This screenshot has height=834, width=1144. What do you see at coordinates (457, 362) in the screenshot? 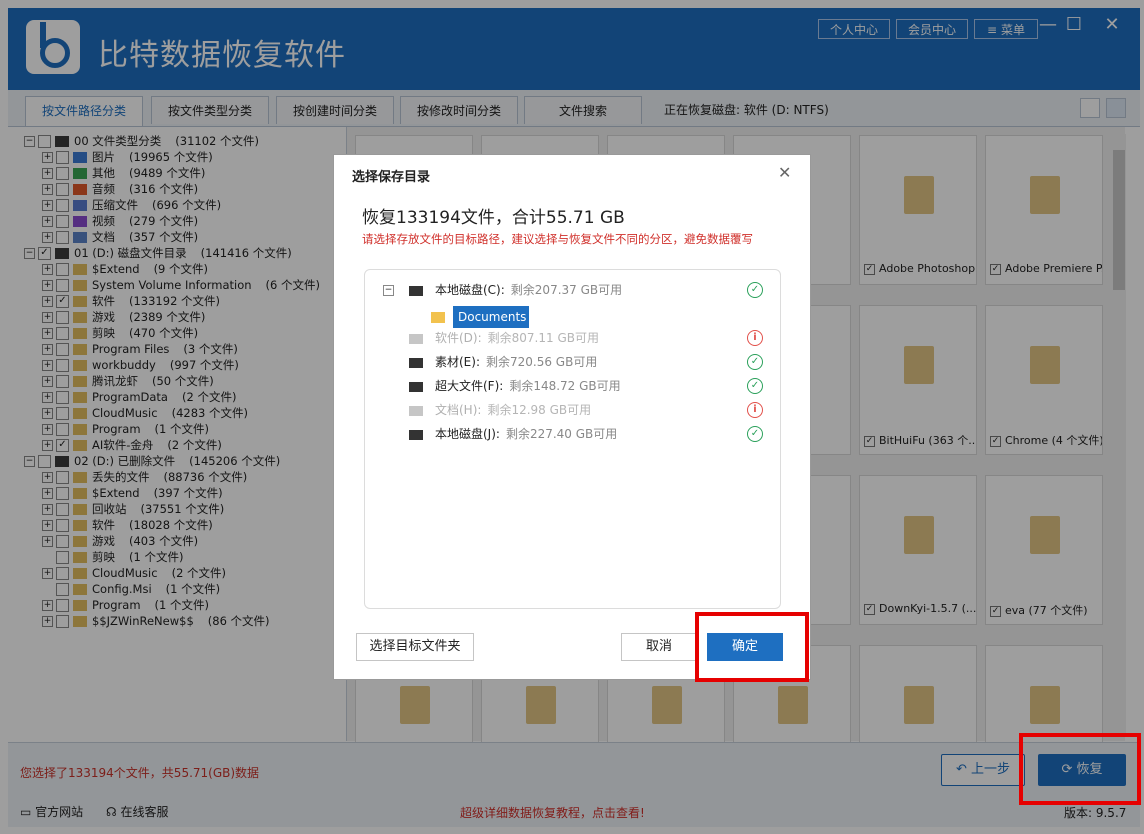
I see `drive-name: 素材(E):` at bounding box center [457, 362].